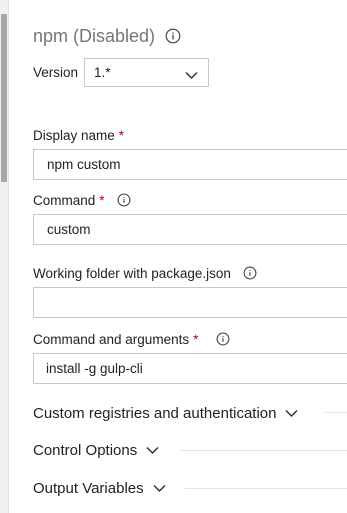 The image size is (347, 513). I want to click on command-args-label-text: Command and arguments, so click(111, 339).